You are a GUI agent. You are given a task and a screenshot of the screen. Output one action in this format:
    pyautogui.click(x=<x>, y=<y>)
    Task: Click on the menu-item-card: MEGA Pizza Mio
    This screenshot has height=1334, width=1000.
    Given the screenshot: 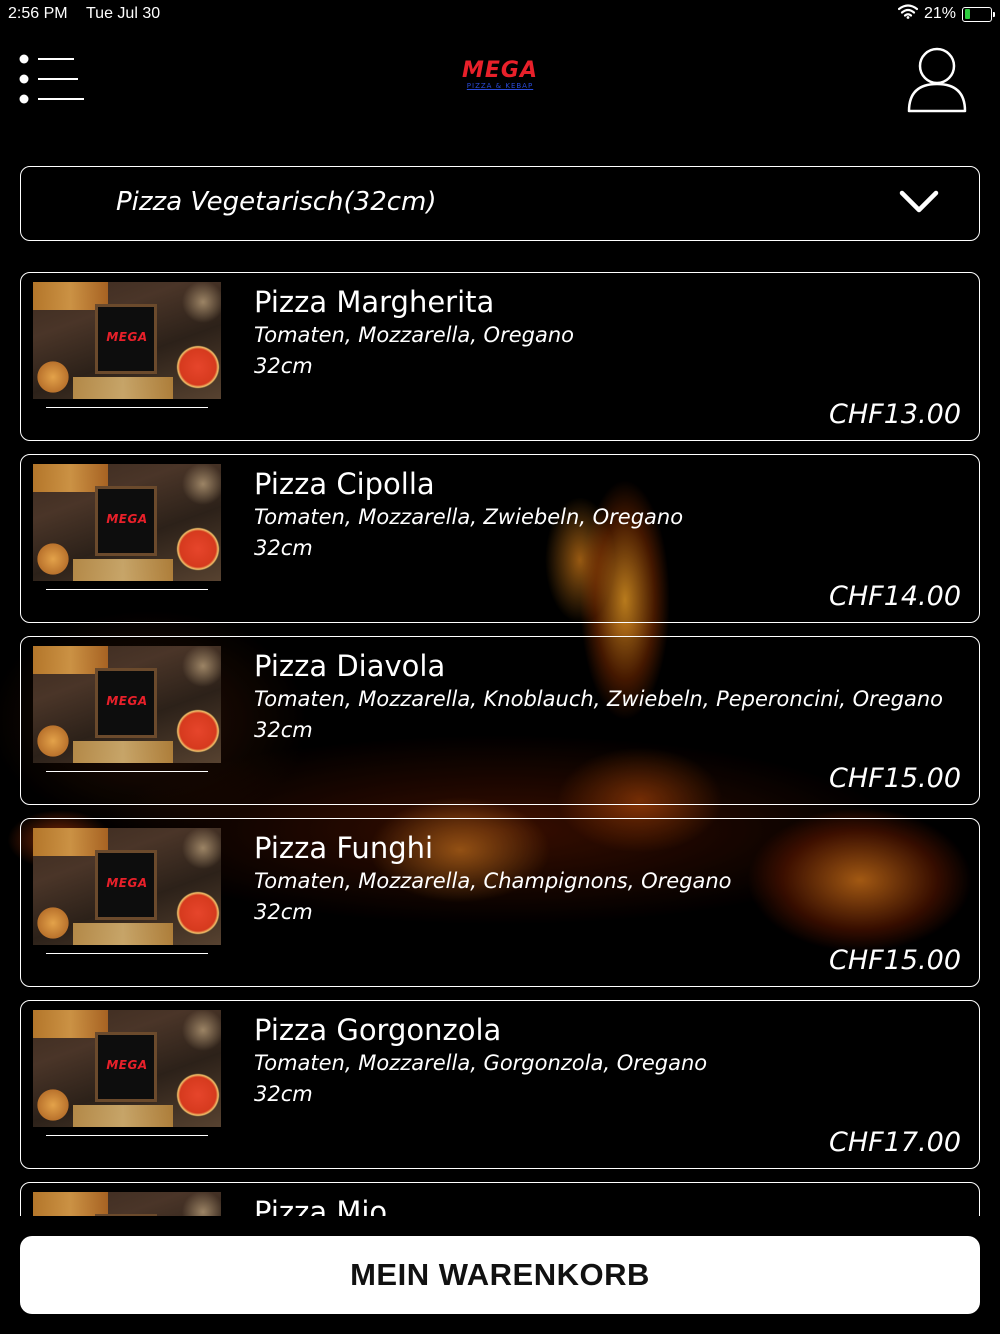 What is the action you would take?
    pyautogui.click(x=500, y=1199)
    